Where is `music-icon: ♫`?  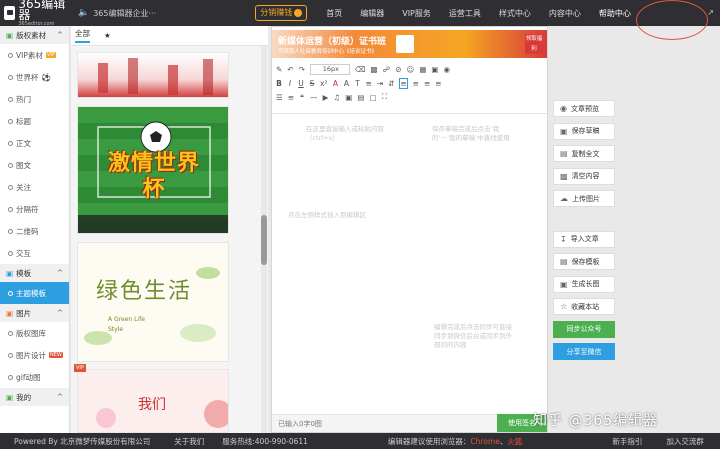 music-icon: ♫ is located at coordinates (337, 97).